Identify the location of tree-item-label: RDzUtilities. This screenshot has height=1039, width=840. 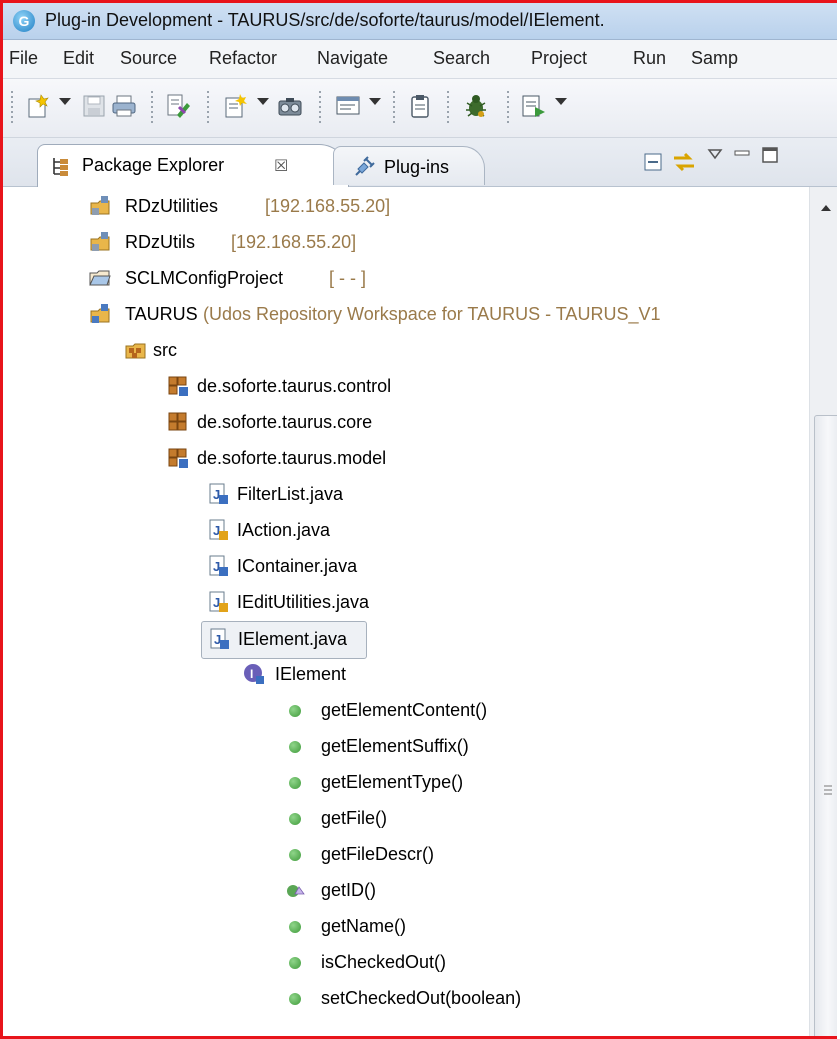
(172, 206).